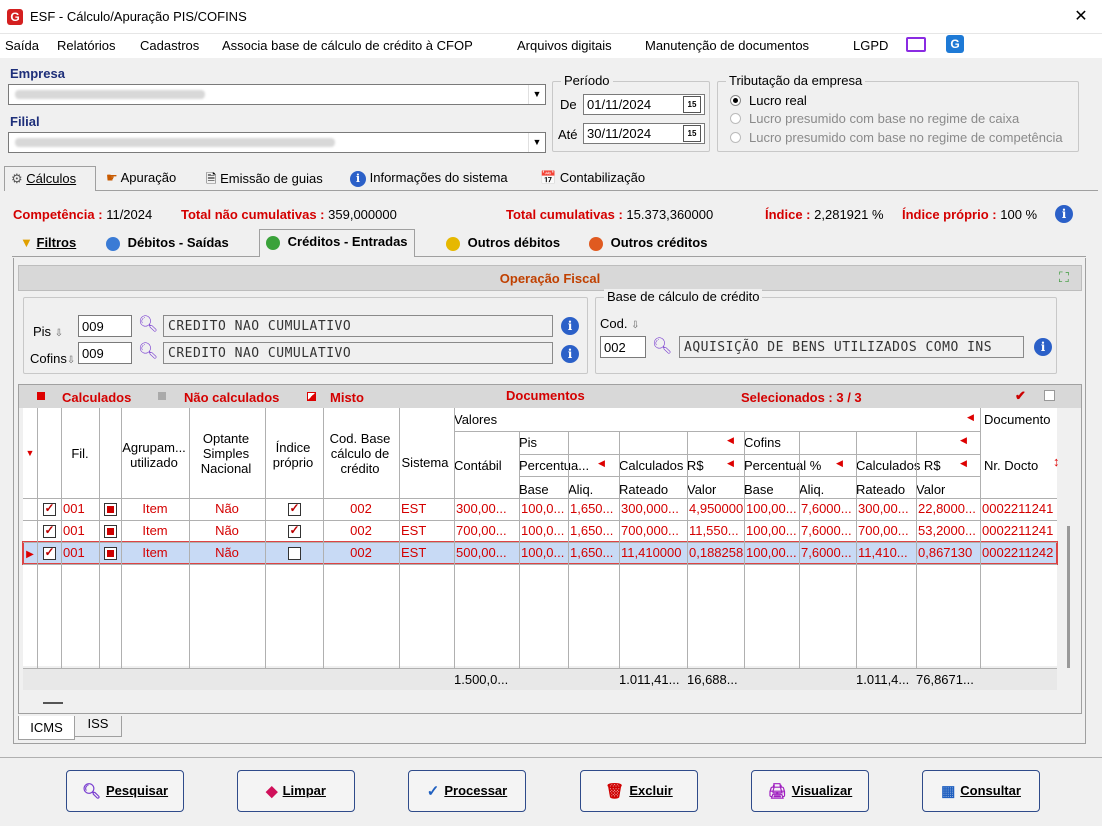  Describe the element at coordinates (169, 45) in the screenshot. I see `menu-cadastros: Cadastros` at that location.